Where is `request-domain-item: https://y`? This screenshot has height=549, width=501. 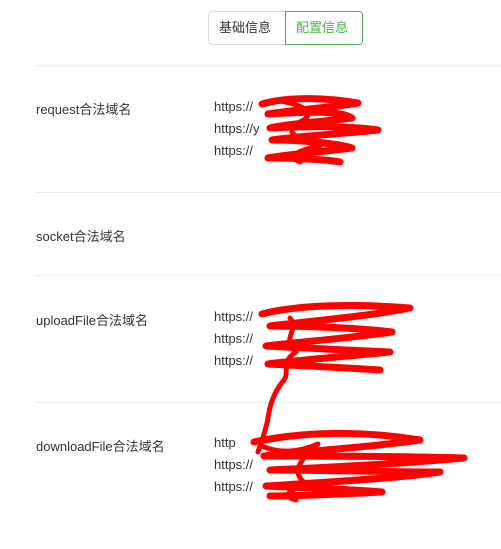
request-domain-item: https://y is located at coordinates (237, 128).